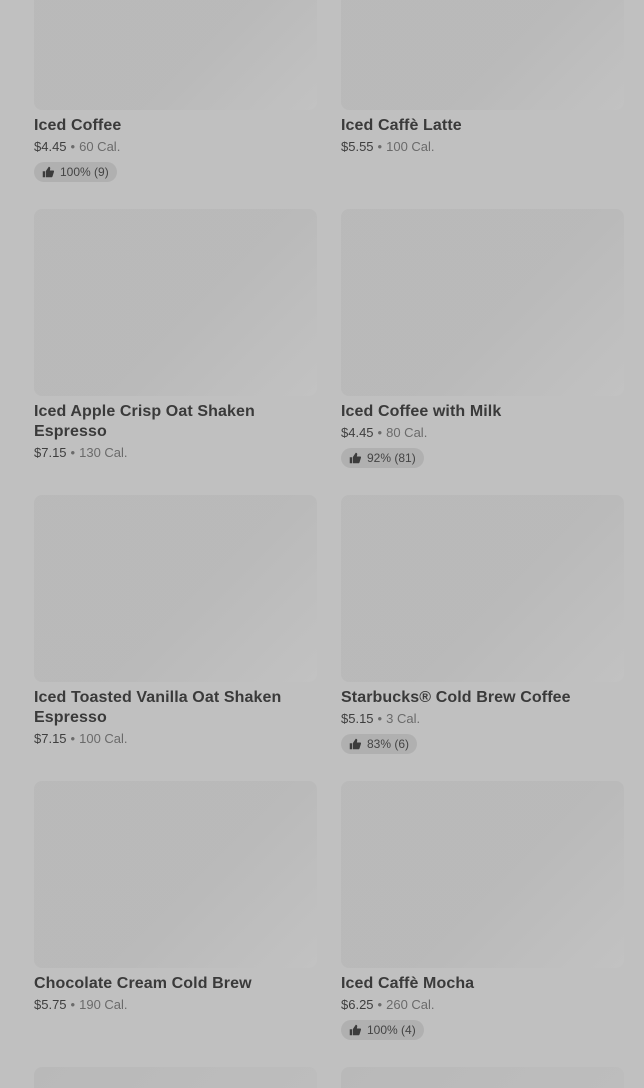  Describe the element at coordinates (482, 1005) in the screenshot. I see `item-meta: $6.25 • 260 Cal.` at that location.